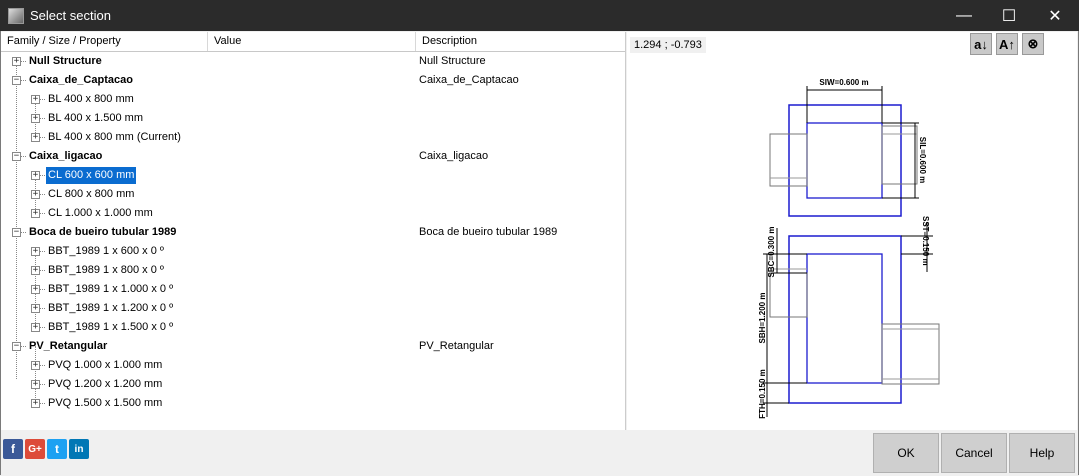  What do you see at coordinates (922, 160) in the screenshot?
I see `sil-label: SIL=0.600 m` at bounding box center [922, 160].